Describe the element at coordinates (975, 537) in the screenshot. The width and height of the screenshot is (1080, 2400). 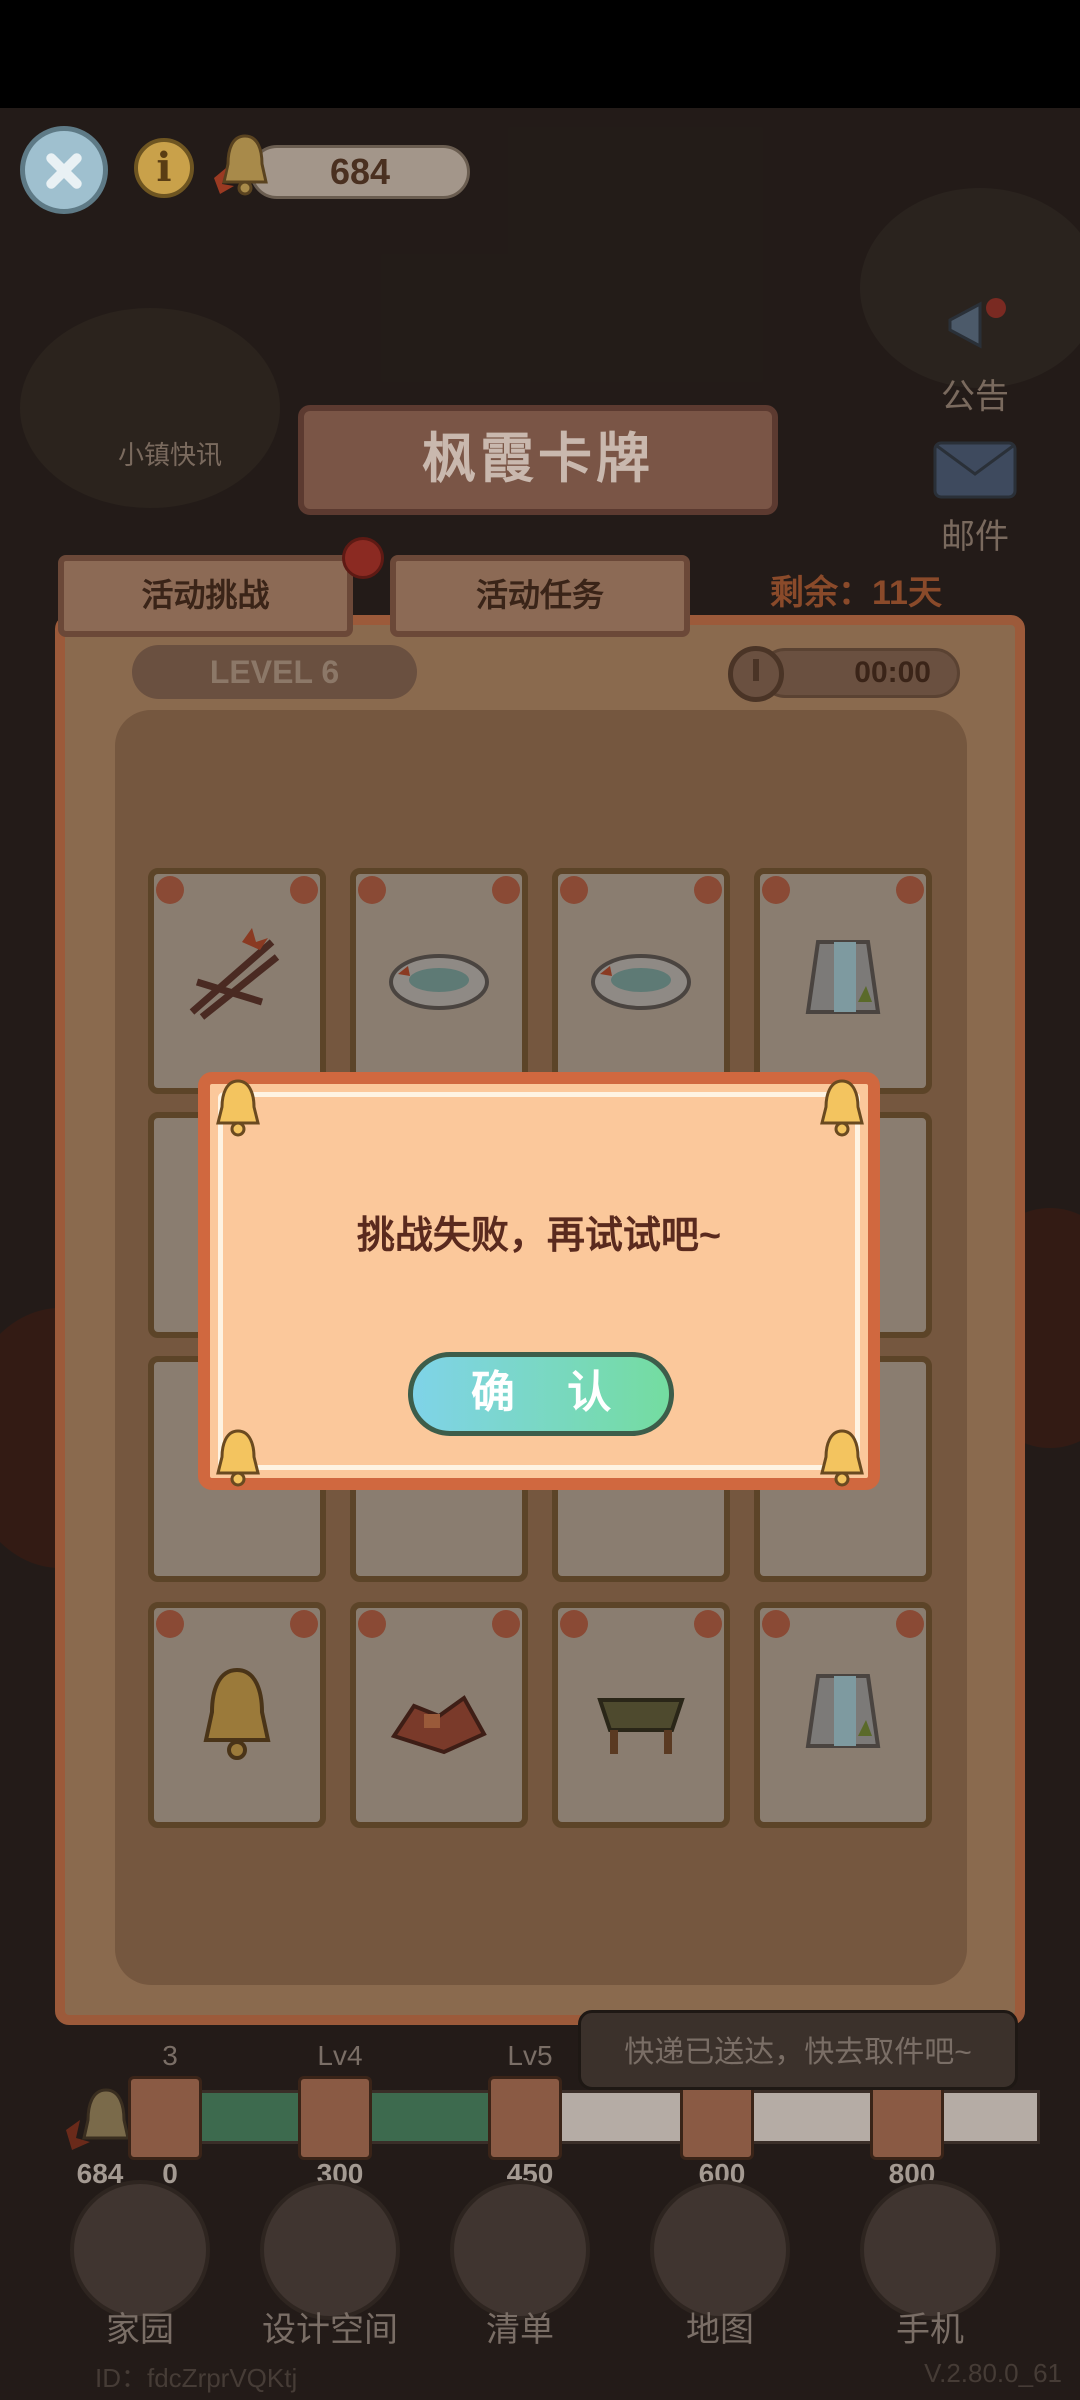
I see `mail-label: 邮件` at that location.